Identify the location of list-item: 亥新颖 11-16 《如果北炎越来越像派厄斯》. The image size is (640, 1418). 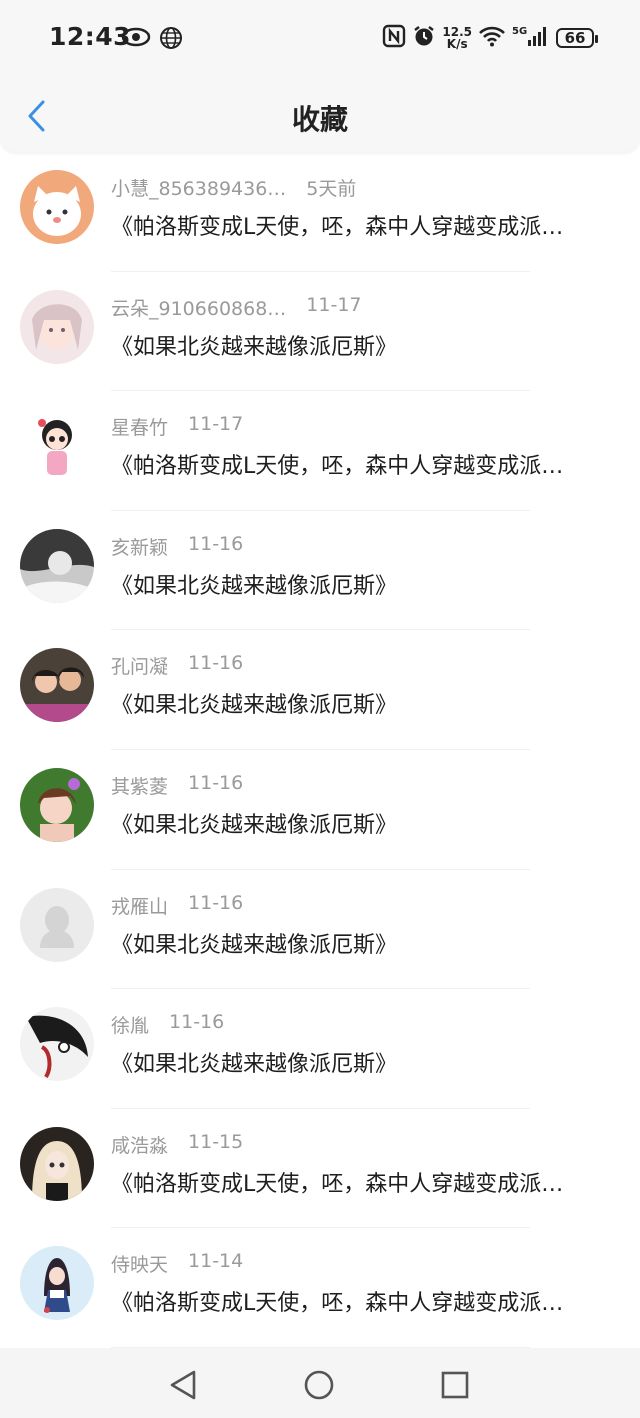
(320, 571).